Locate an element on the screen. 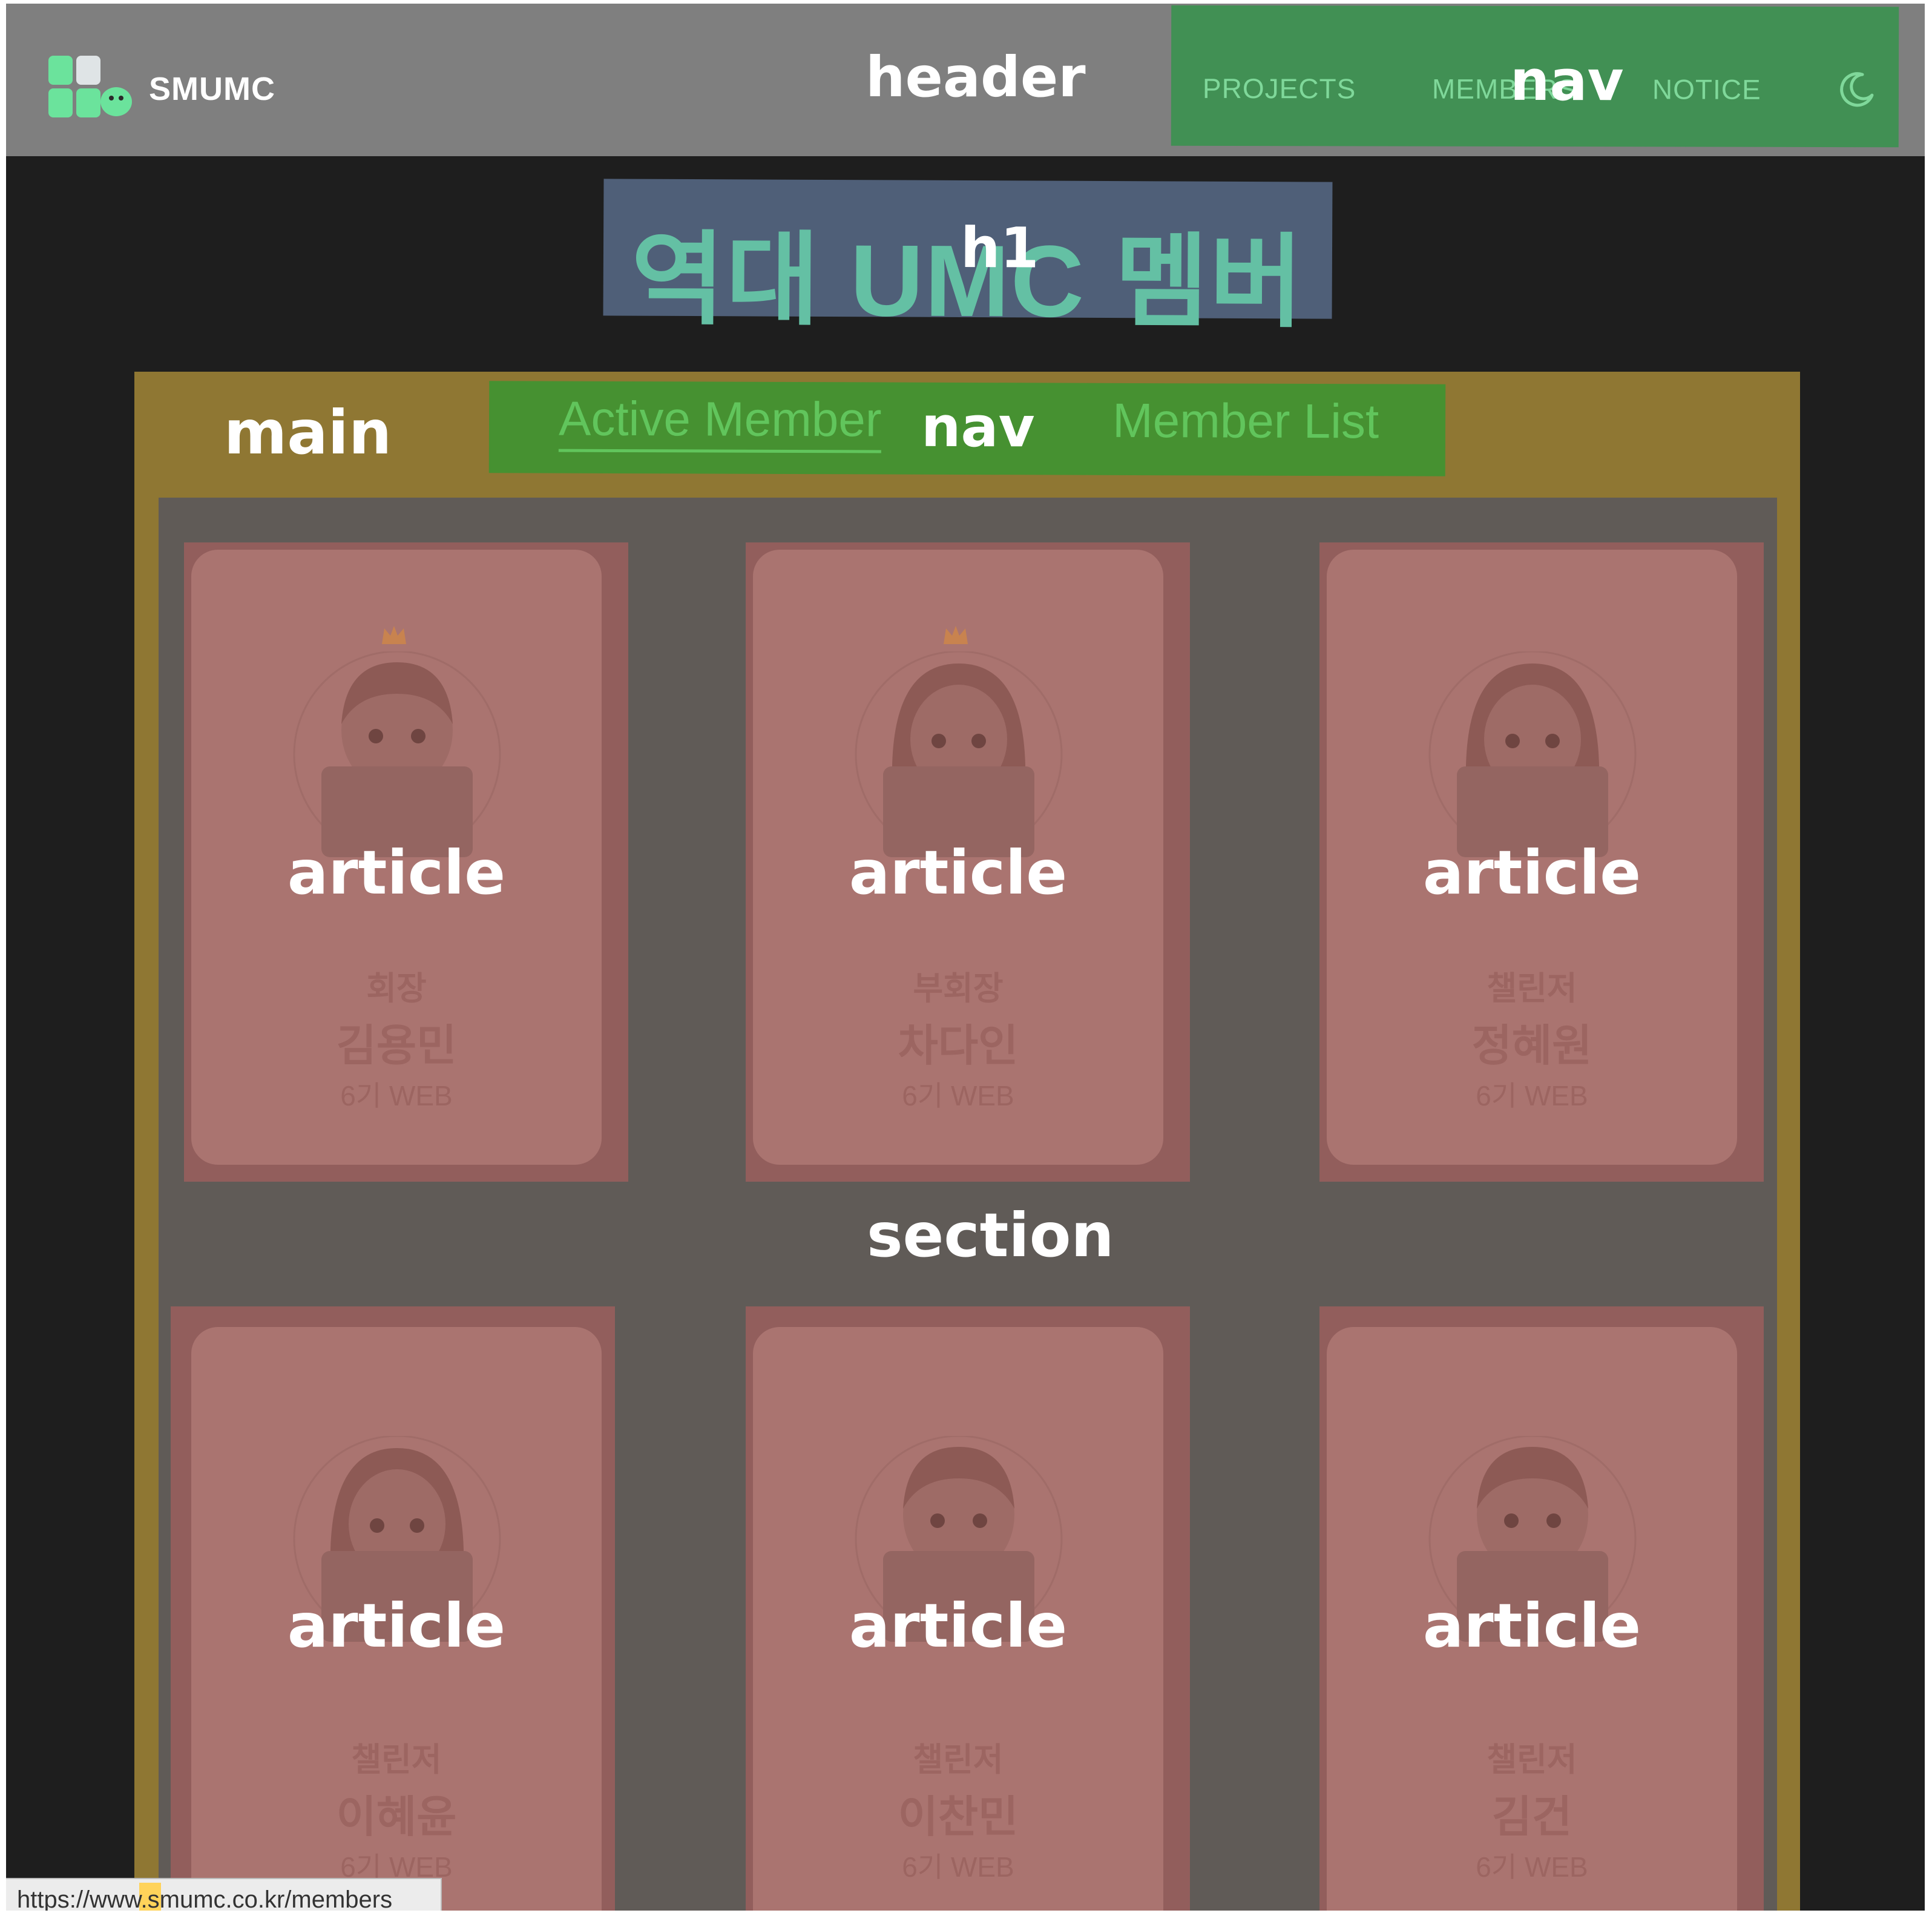 This screenshot has height=1913, width=1932. member-card-body: article 부회장 차다인 6기 WEB is located at coordinates (958, 857).